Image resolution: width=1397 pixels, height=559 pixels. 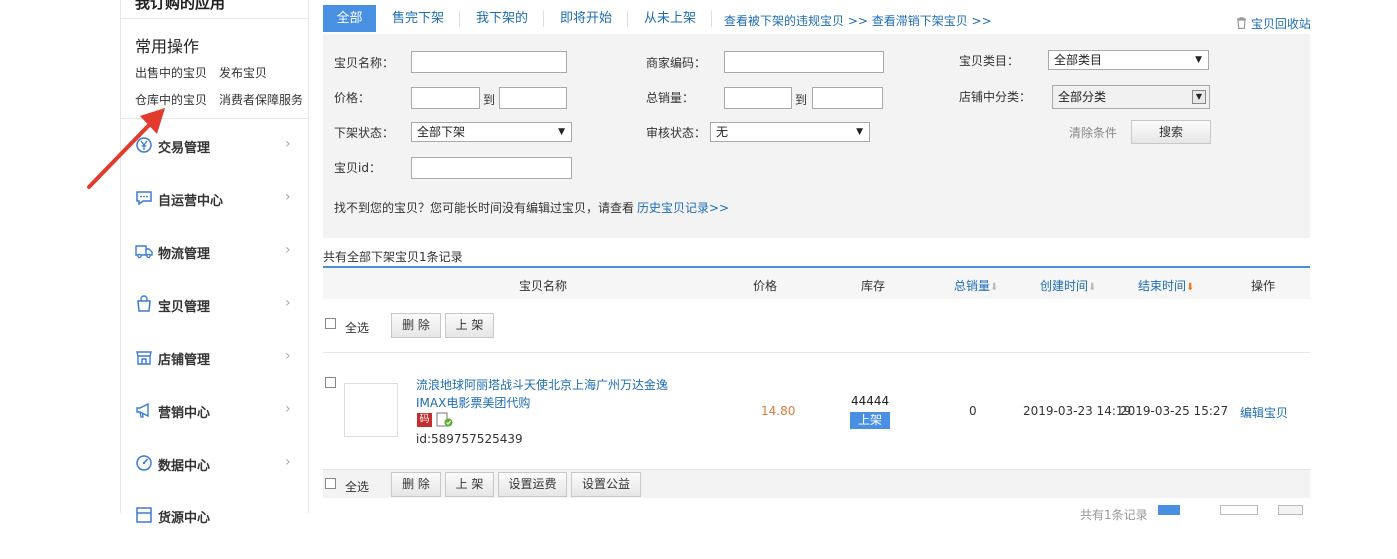 What do you see at coordinates (870, 401) in the screenshot?
I see `item-stock: 44444` at bounding box center [870, 401].